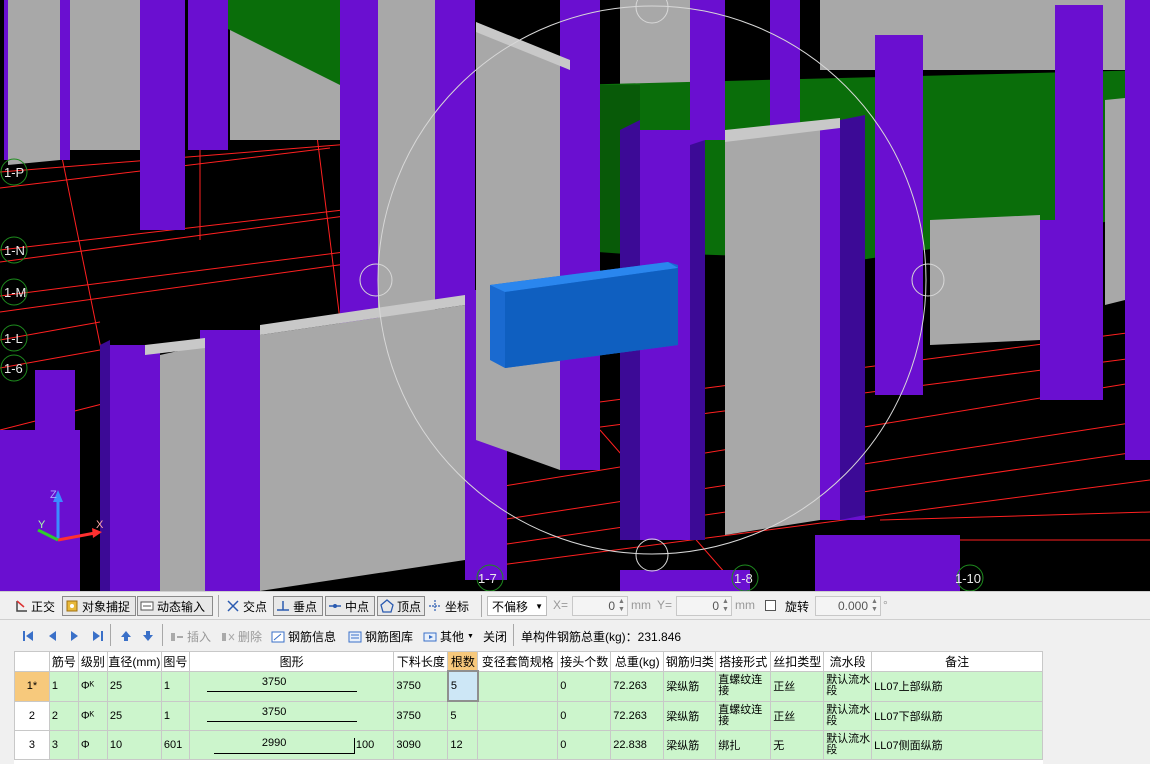 The width and height of the screenshot is (1150, 764). I want to click on col-header: 丝扣类型, so click(797, 661).